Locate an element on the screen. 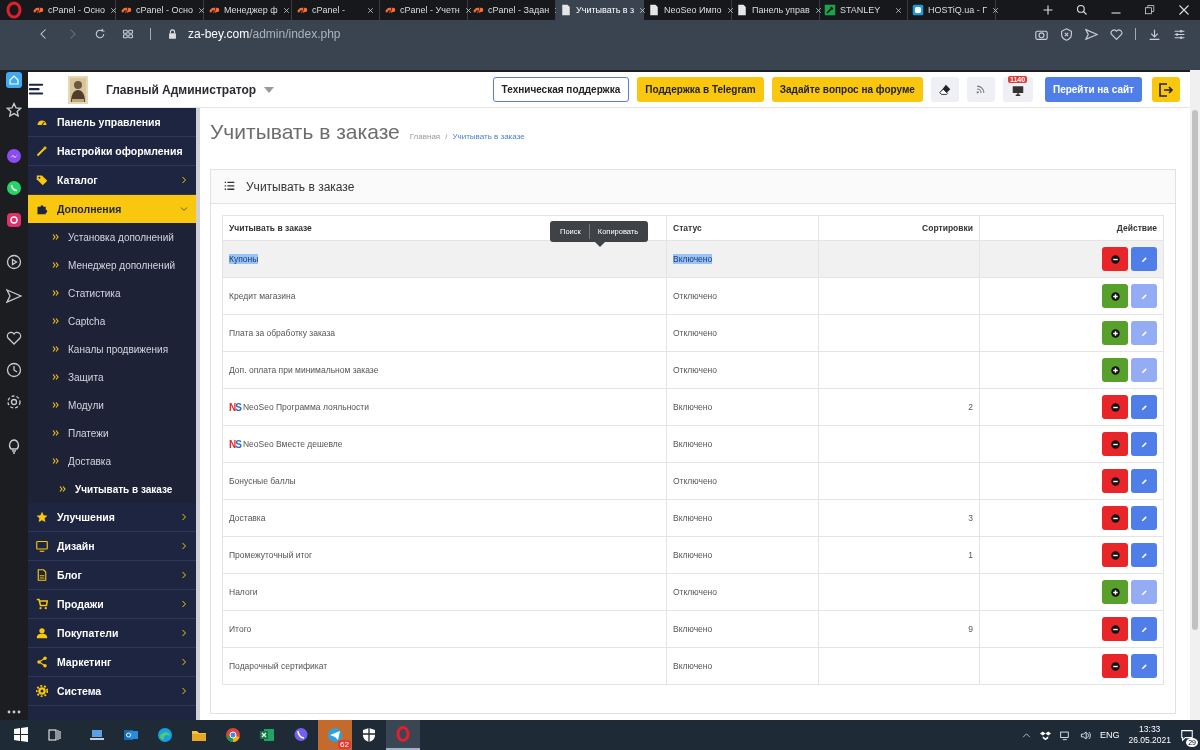 The image size is (1200, 750). shield-icon is located at coordinates (1066, 34).